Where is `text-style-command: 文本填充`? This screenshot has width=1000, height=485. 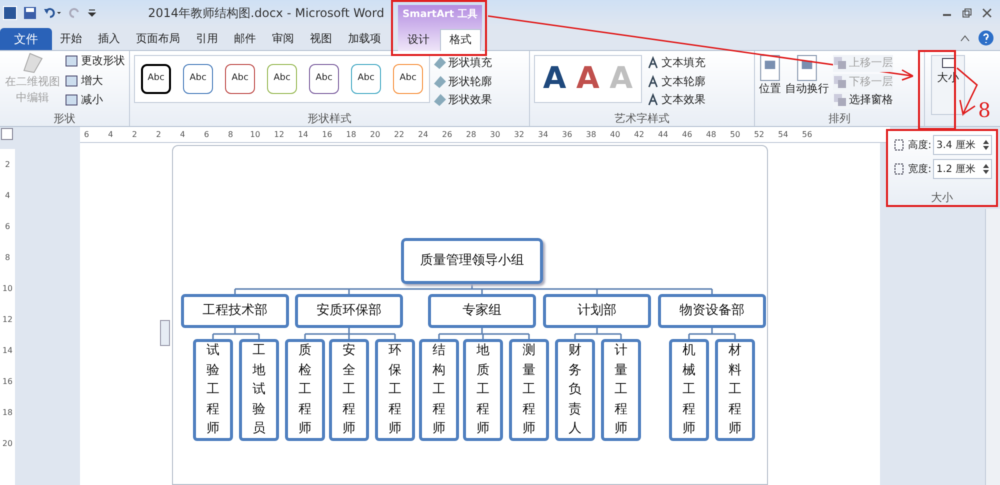 text-style-command: 文本填充 is located at coordinates (676, 63).